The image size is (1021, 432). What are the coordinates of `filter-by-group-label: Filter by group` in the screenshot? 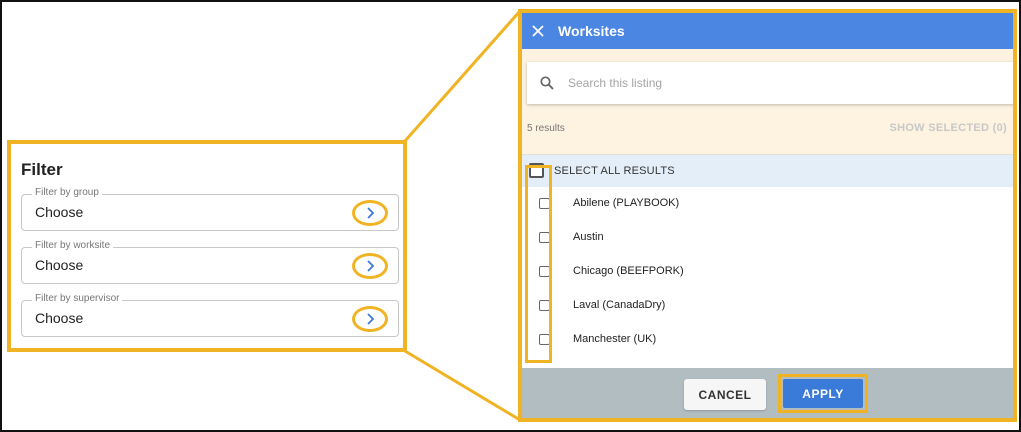 It's located at (67, 192).